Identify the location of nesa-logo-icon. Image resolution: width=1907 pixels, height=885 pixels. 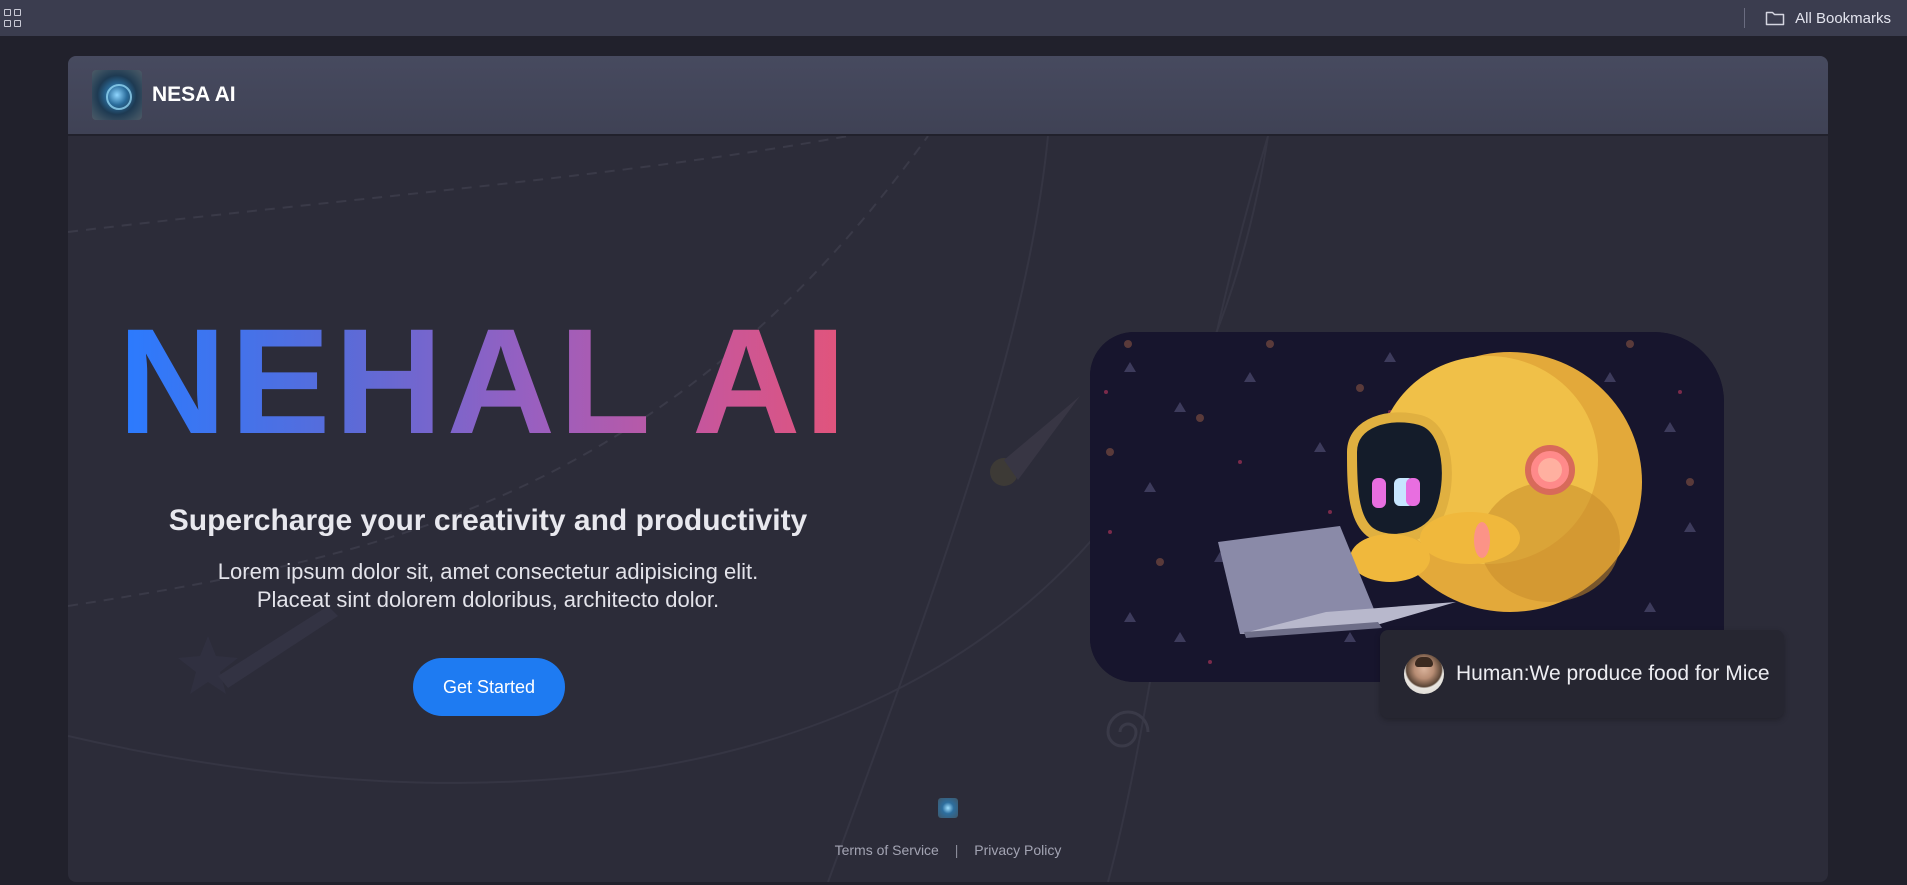
(117, 95).